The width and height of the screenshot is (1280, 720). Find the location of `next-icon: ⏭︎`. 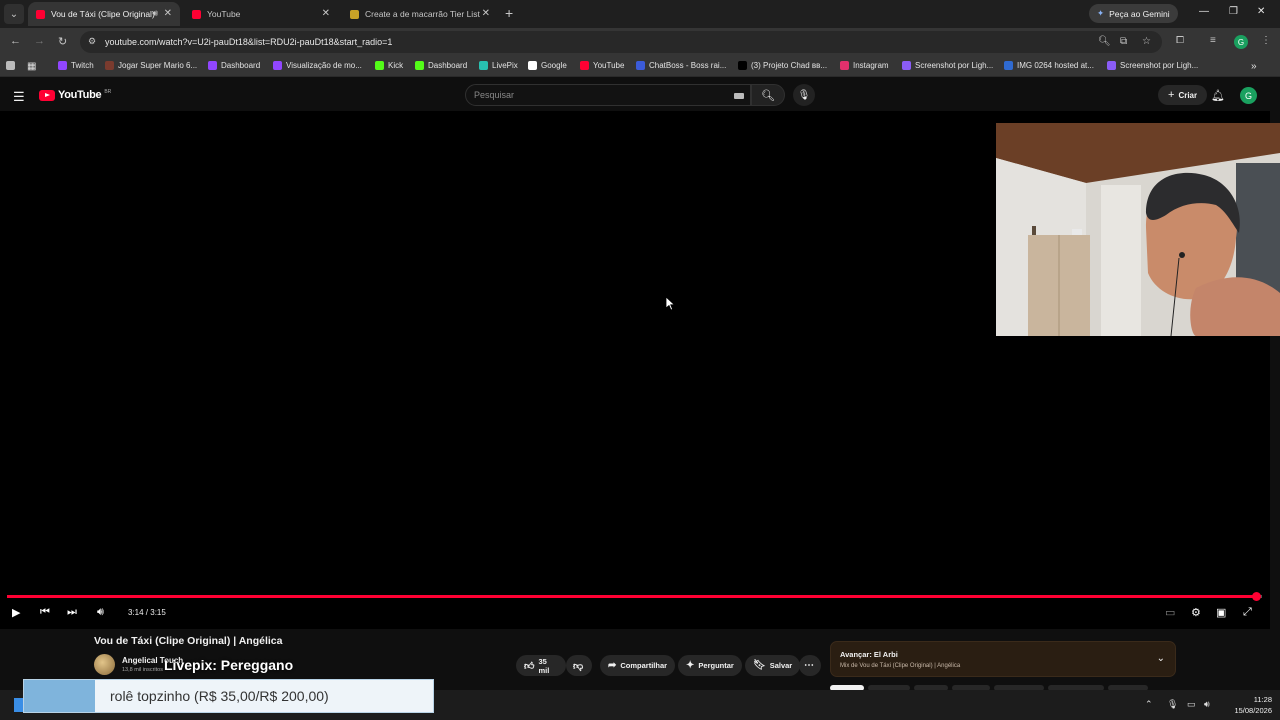

next-icon: ⏭︎ is located at coordinates (72, 612).